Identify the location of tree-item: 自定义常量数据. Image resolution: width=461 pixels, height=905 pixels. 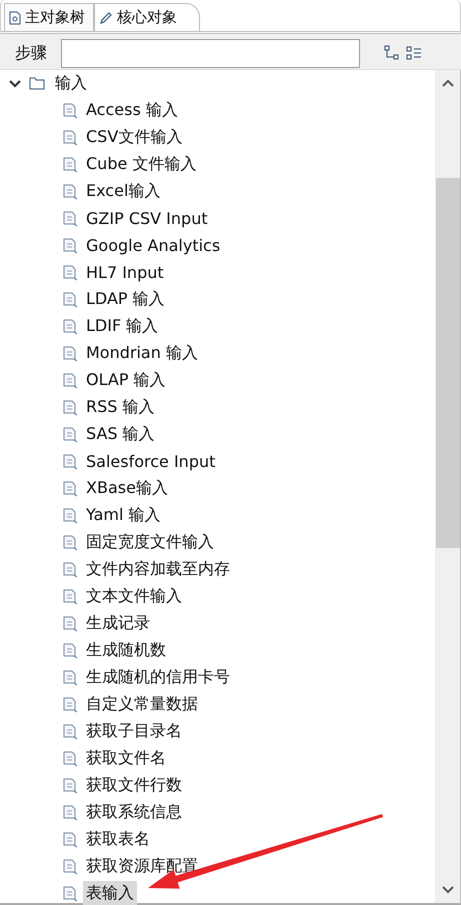
(142, 704).